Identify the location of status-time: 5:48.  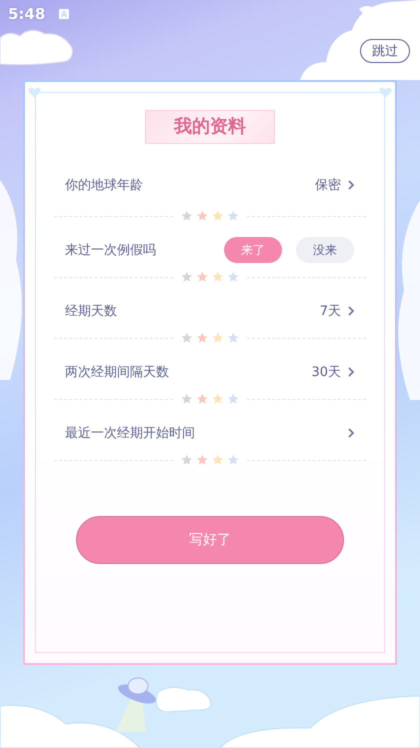
(27, 14).